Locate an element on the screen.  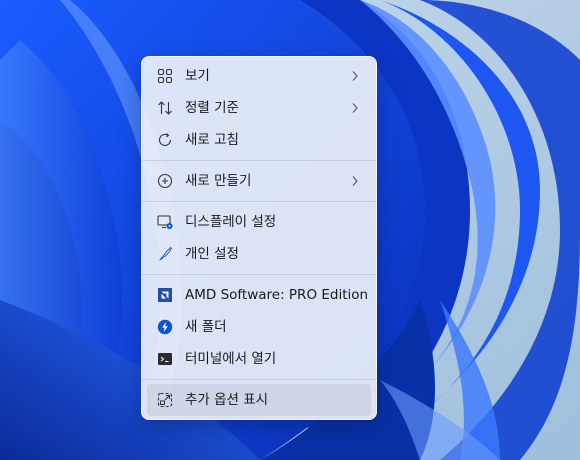
menu-item-show-more-options: 추가 옵션 표시 is located at coordinates (259, 400).